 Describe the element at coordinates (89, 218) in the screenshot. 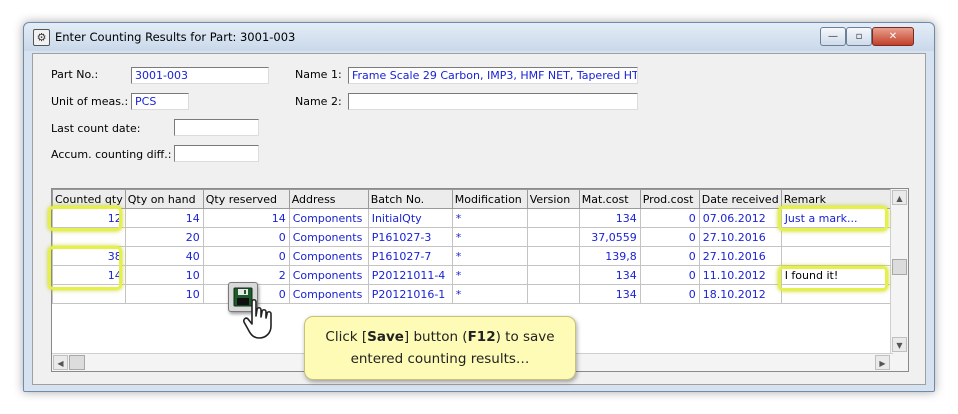

I see `counted-qty-cell: 12` at that location.